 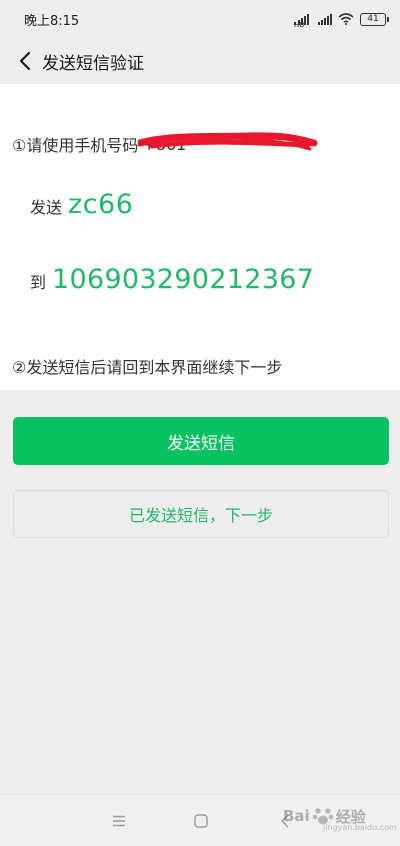 I want to click on battery-level: 41, so click(x=373, y=18).